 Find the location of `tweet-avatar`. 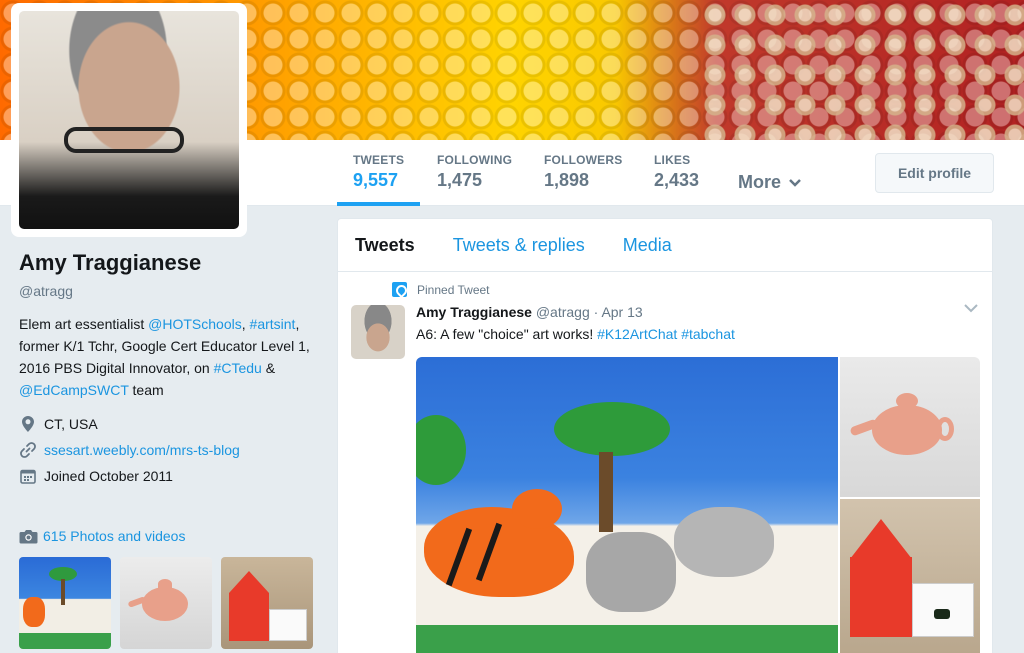

tweet-avatar is located at coordinates (378, 332).